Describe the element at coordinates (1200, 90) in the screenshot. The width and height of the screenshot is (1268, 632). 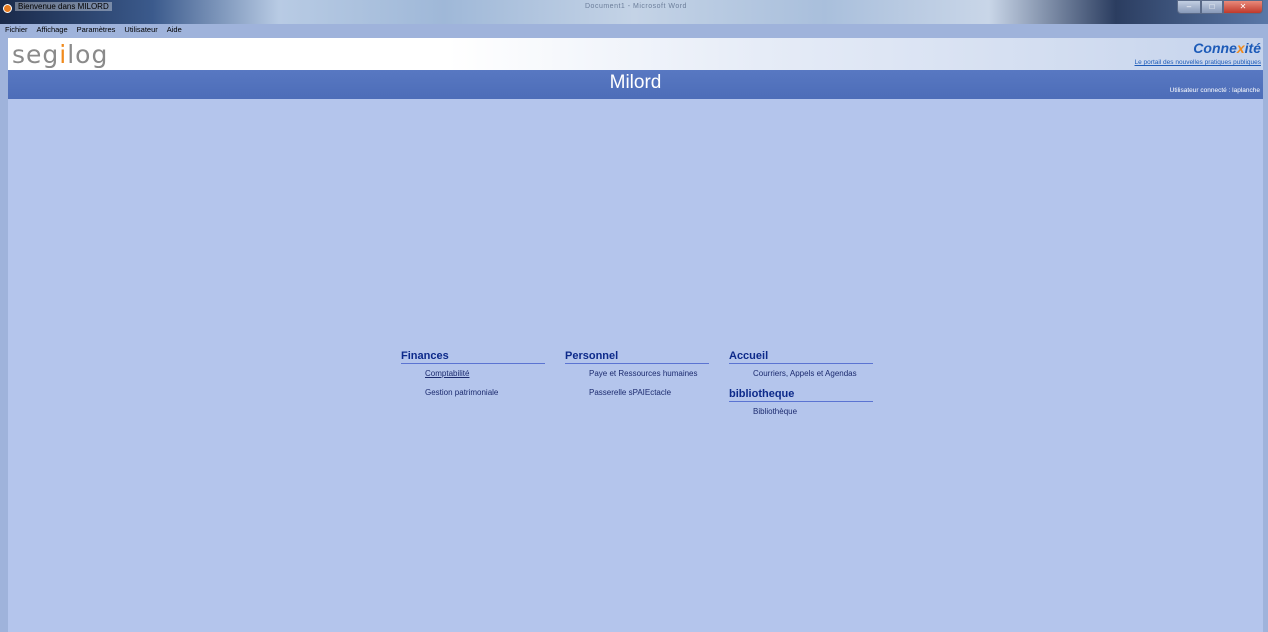
I see `user-label: Utilisateur connecté :` at that location.